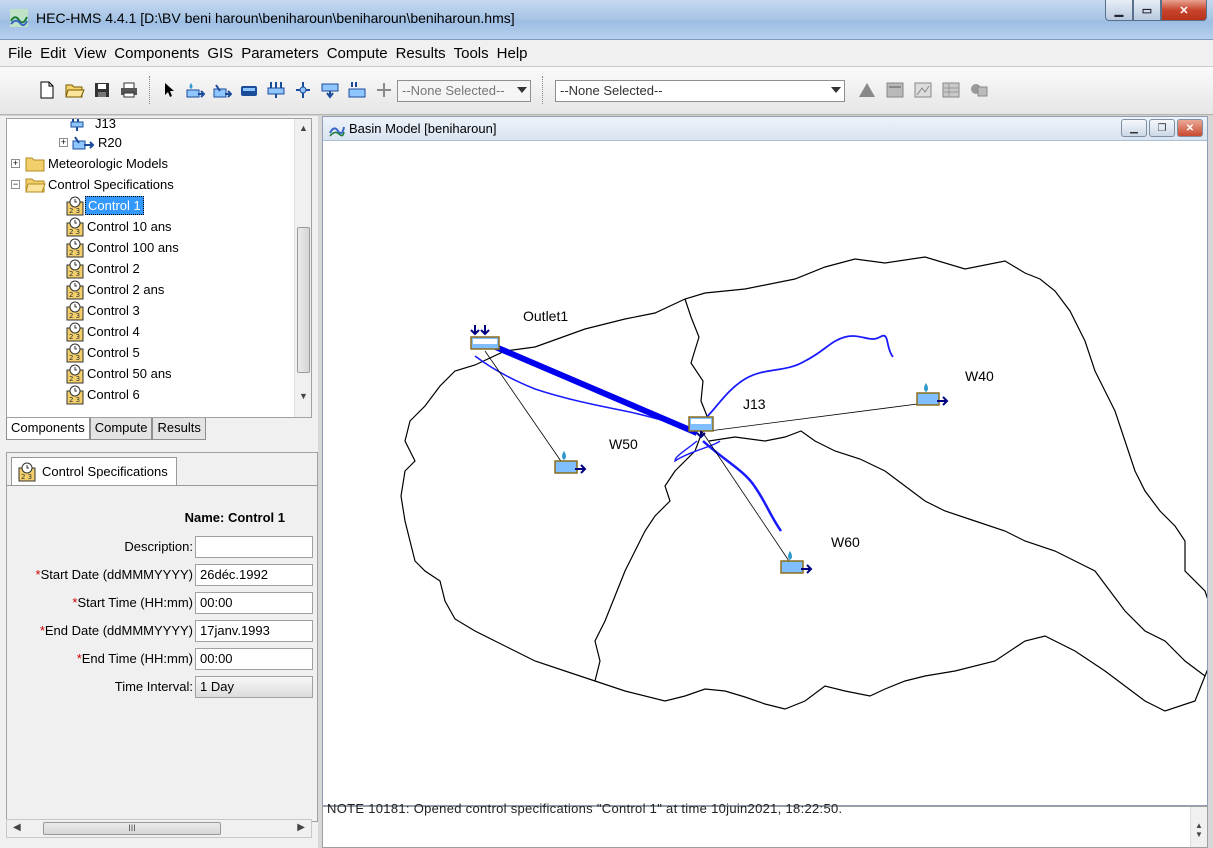 This screenshot has height=848, width=1213. What do you see at coordinates (570, 462) in the screenshot?
I see `subbasin-w50-icon` at bounding box center [570, 462].